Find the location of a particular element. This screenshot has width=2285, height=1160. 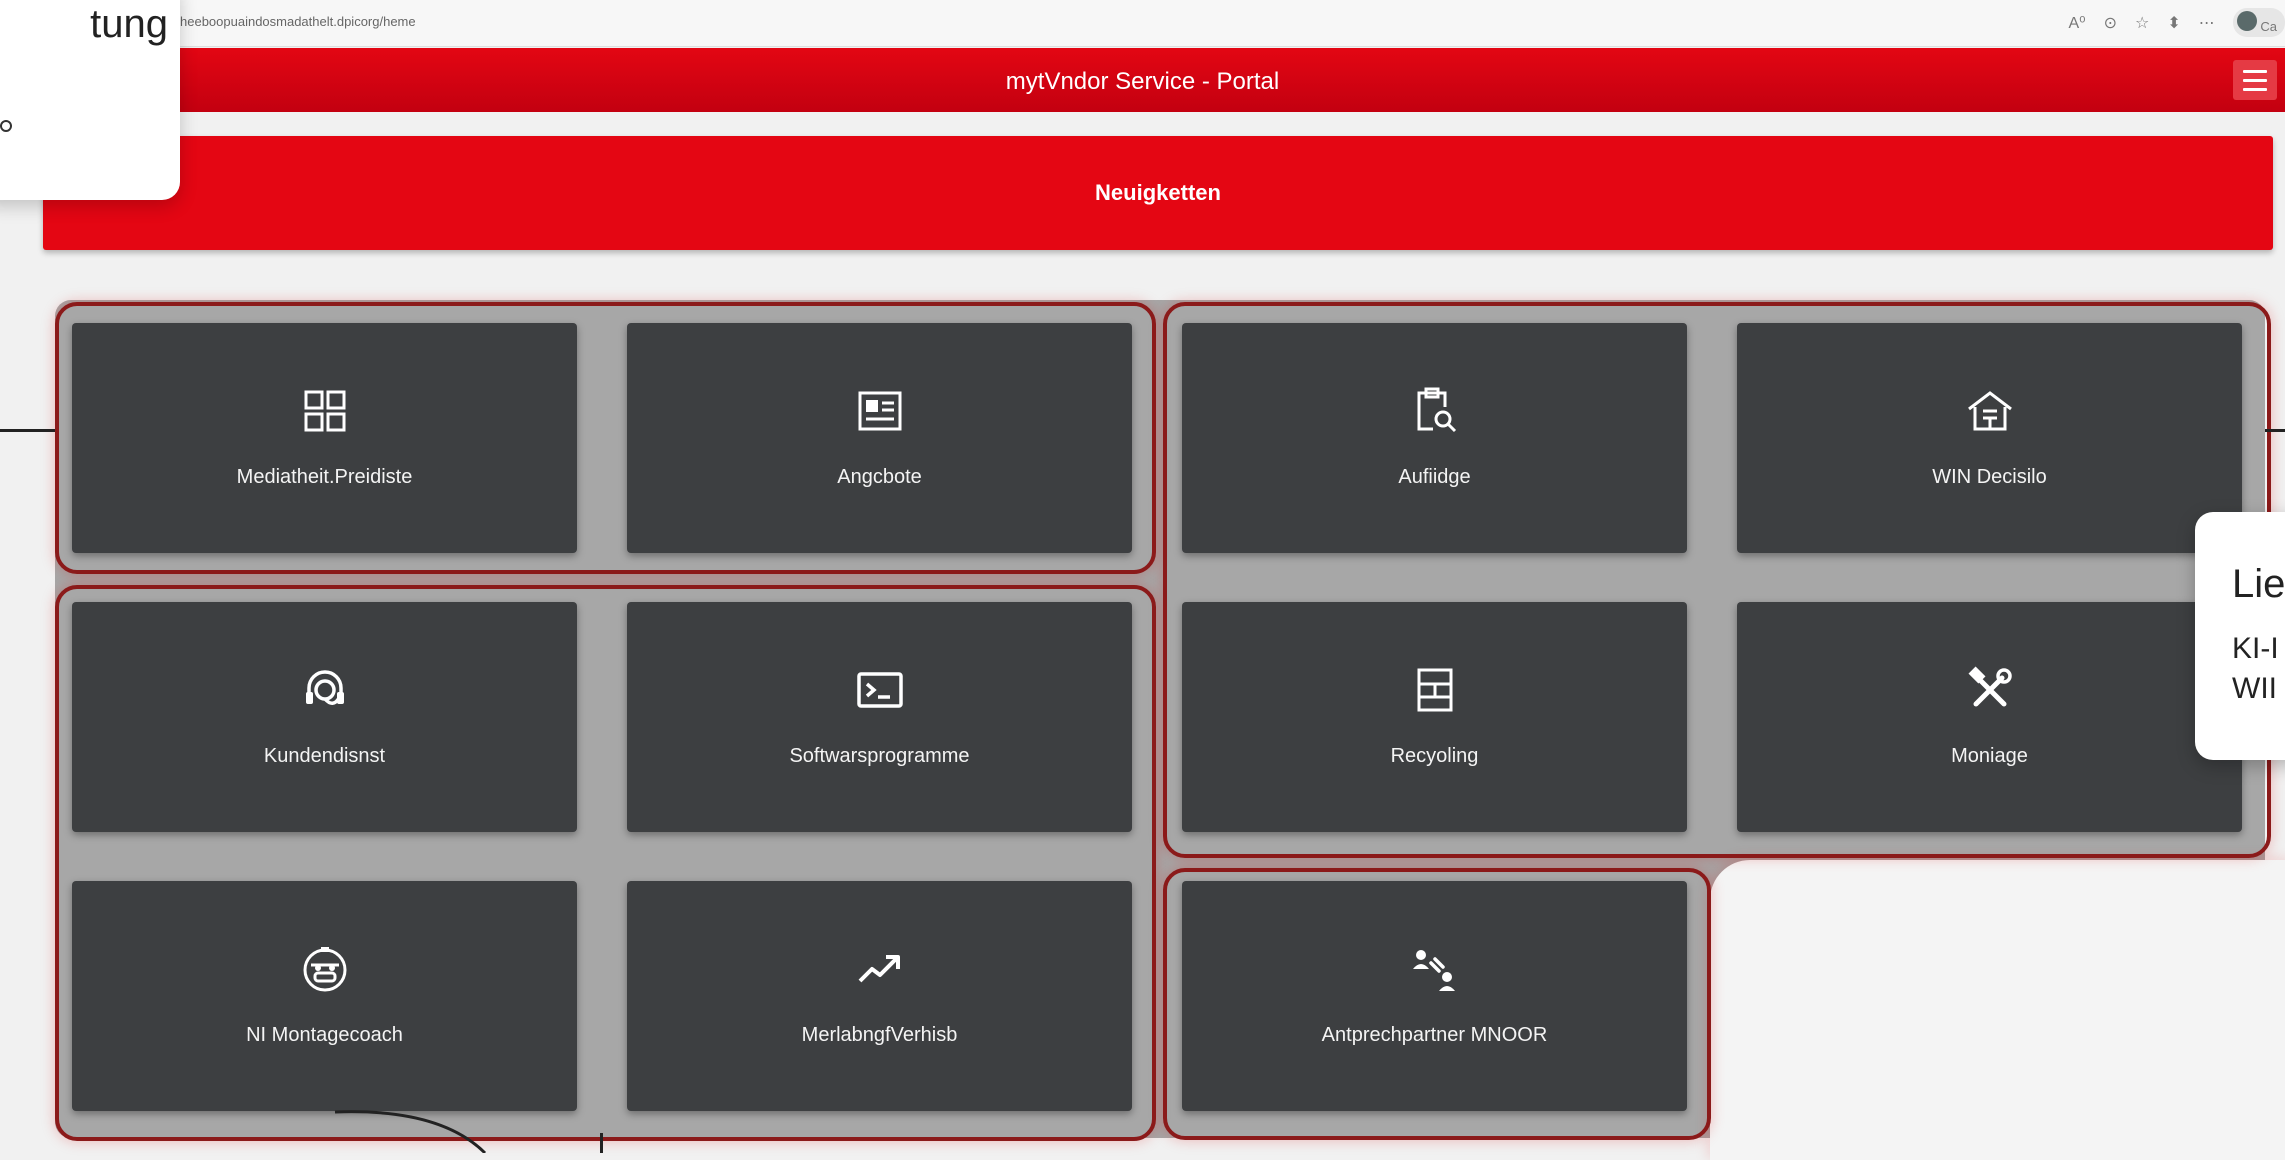

overlay-right-line2: WII is located at coordinates (2254, 689).